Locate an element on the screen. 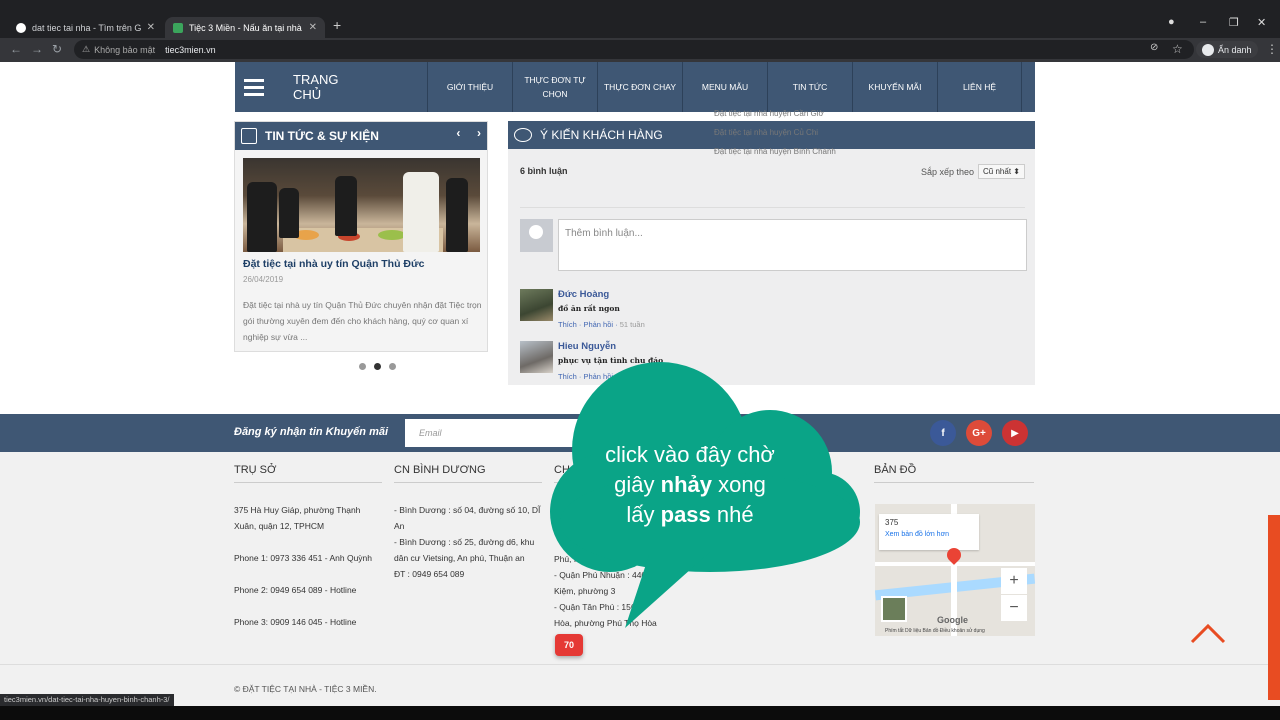 The width and height of the screenshot is (1280, 720). prev-arrow-icon: ‹ is located at coordinates (458, 133).